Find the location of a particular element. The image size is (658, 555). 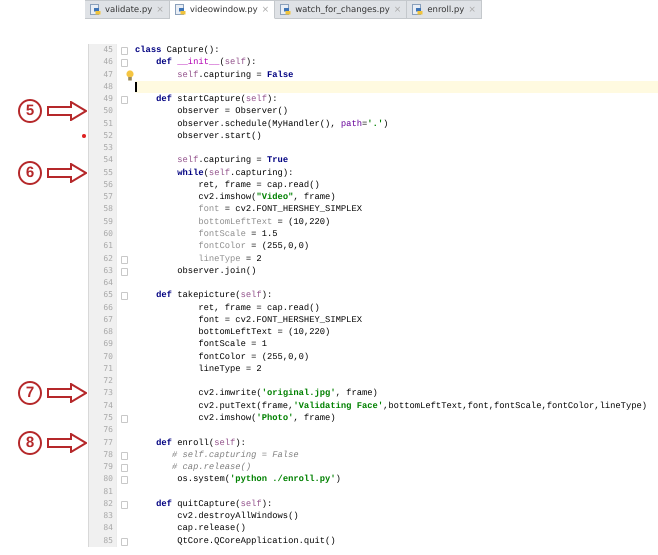

line-number: 53 is located at coordinates (102, 148).